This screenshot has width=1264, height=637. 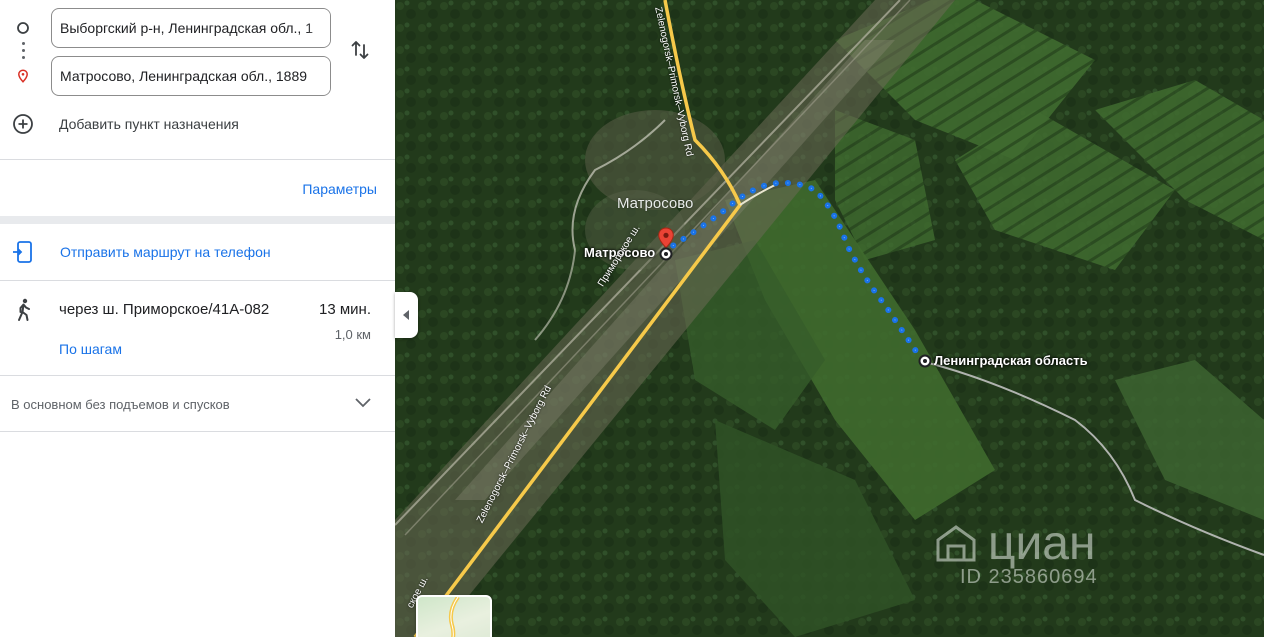 I want to click on chevron-left-icon, so click(x=406, y=315).